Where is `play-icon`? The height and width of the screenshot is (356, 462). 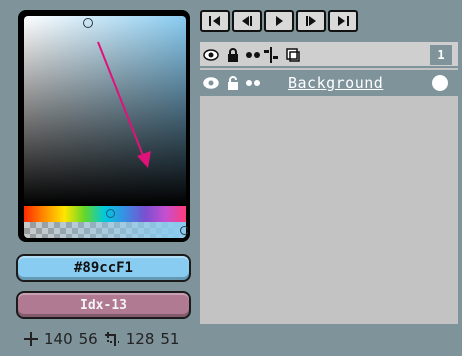
play-icon is located at coordinates (279, 21).